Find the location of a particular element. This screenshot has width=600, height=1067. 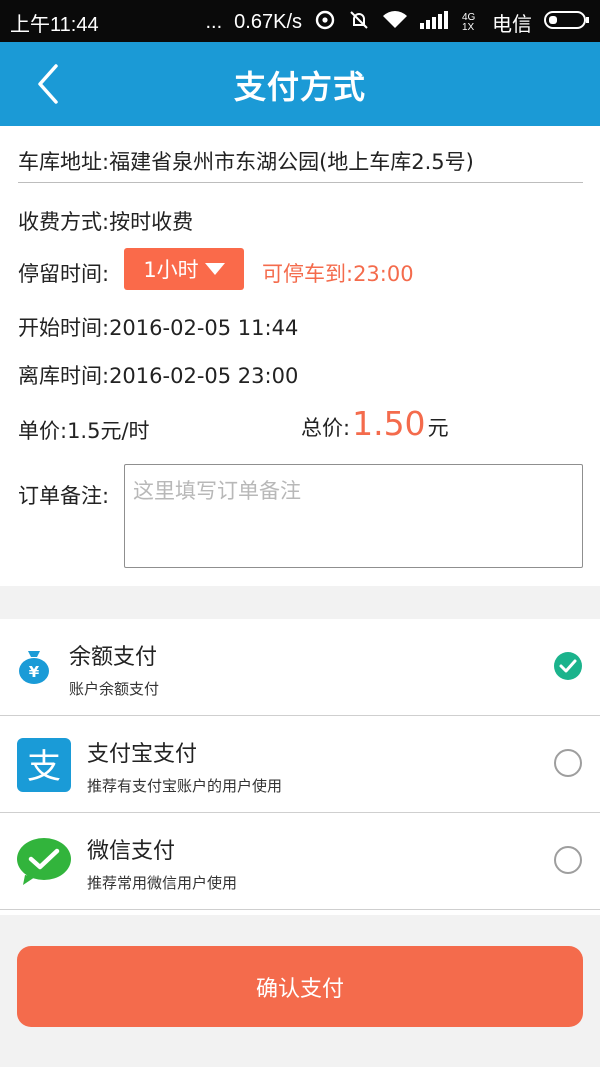

svg-text: 支 is located at coordinates (44, 767).